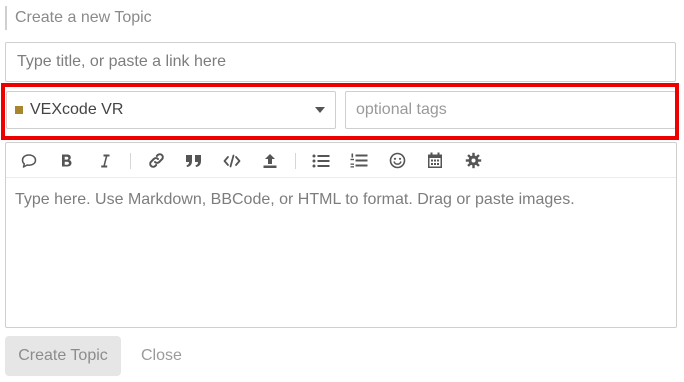 The width and height of the screenshot is (684, 382). What do you see at coordinates (67, 161) in the screenshot?
I see `bold-icon` at bounding box center [67, 161].